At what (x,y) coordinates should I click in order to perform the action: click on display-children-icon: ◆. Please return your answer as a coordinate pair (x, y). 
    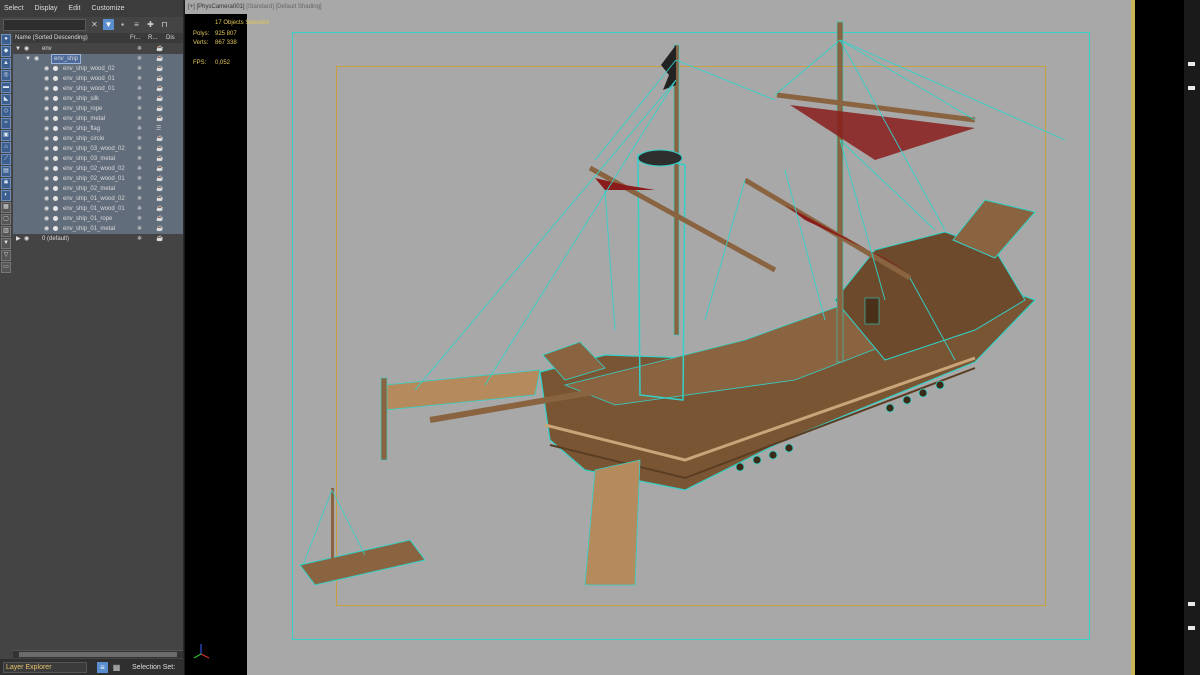
    Looking at the image, I should click on (6, 51).